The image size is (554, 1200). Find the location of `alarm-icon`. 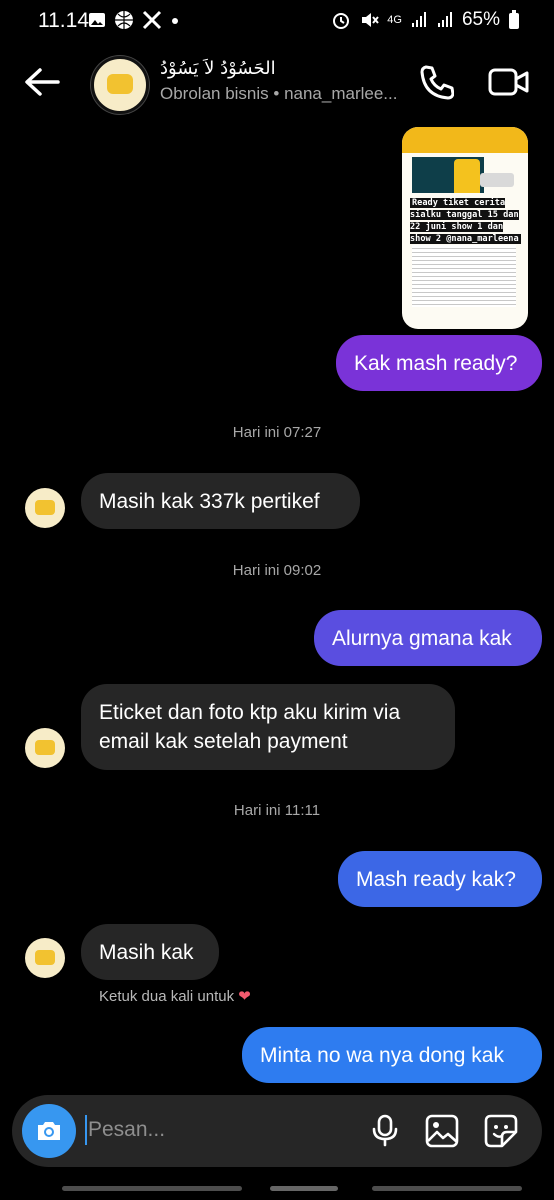

alarm-icon is located at coordinates (341, 21).